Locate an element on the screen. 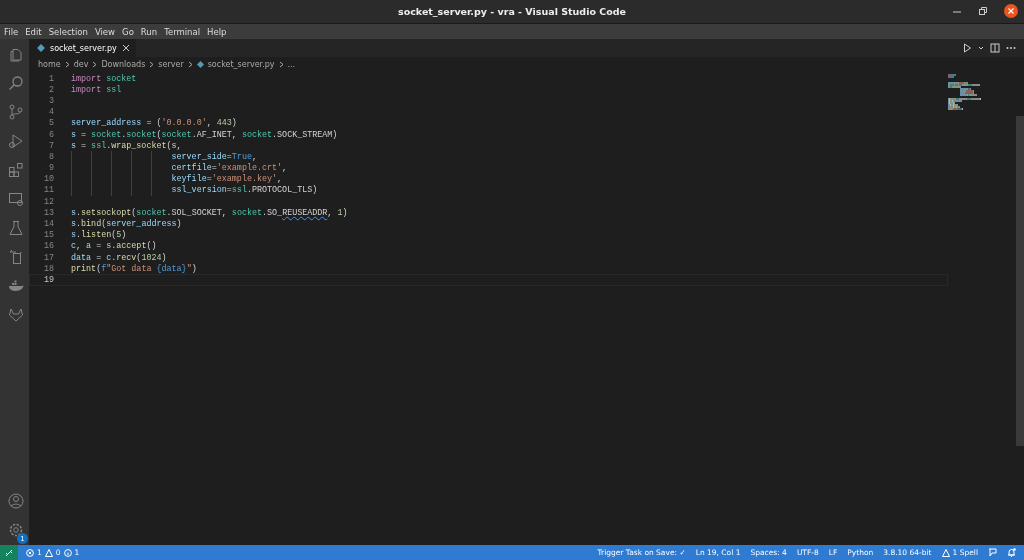 The width and height of the screenshot is (1024, 560). line-number: 14 is located at coordinates (48, 224).